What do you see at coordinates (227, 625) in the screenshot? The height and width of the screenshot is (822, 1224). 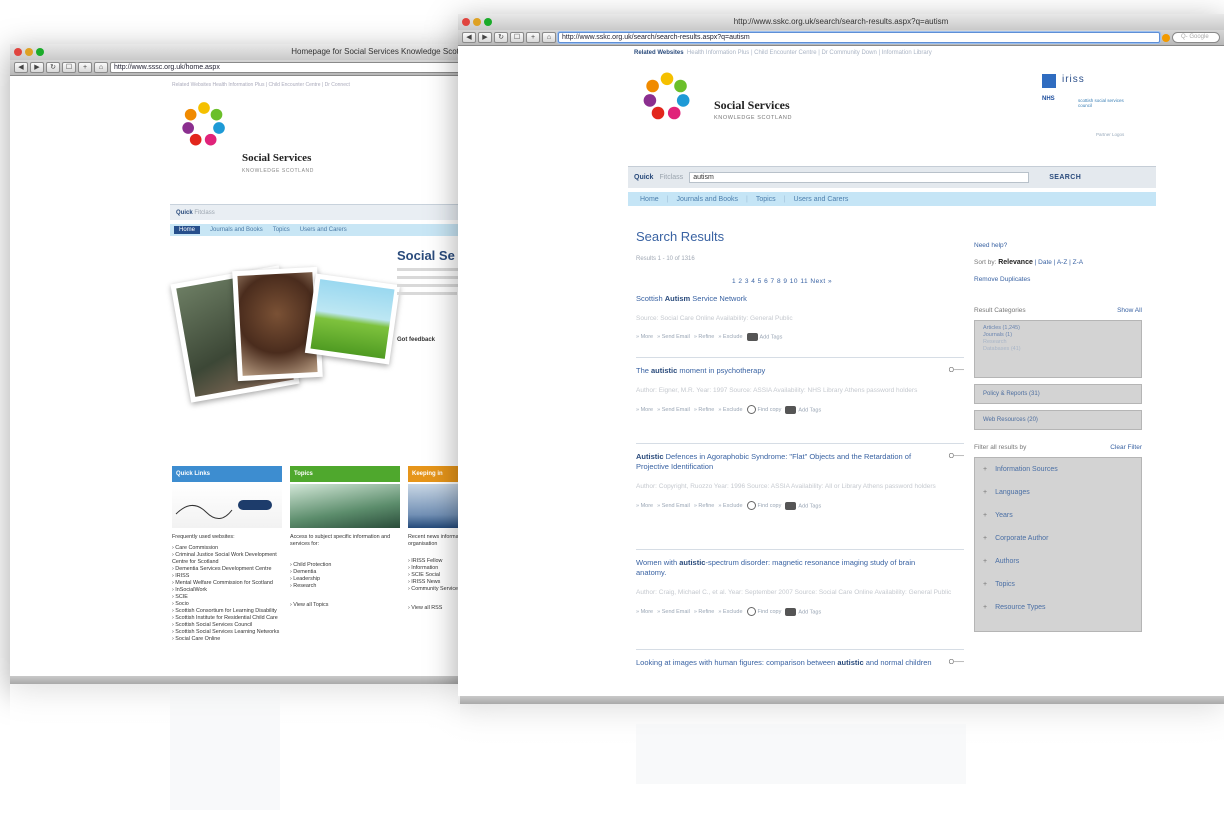 I see `list-item: › Scottish Social Services Council` at bounding box center [227, 625].